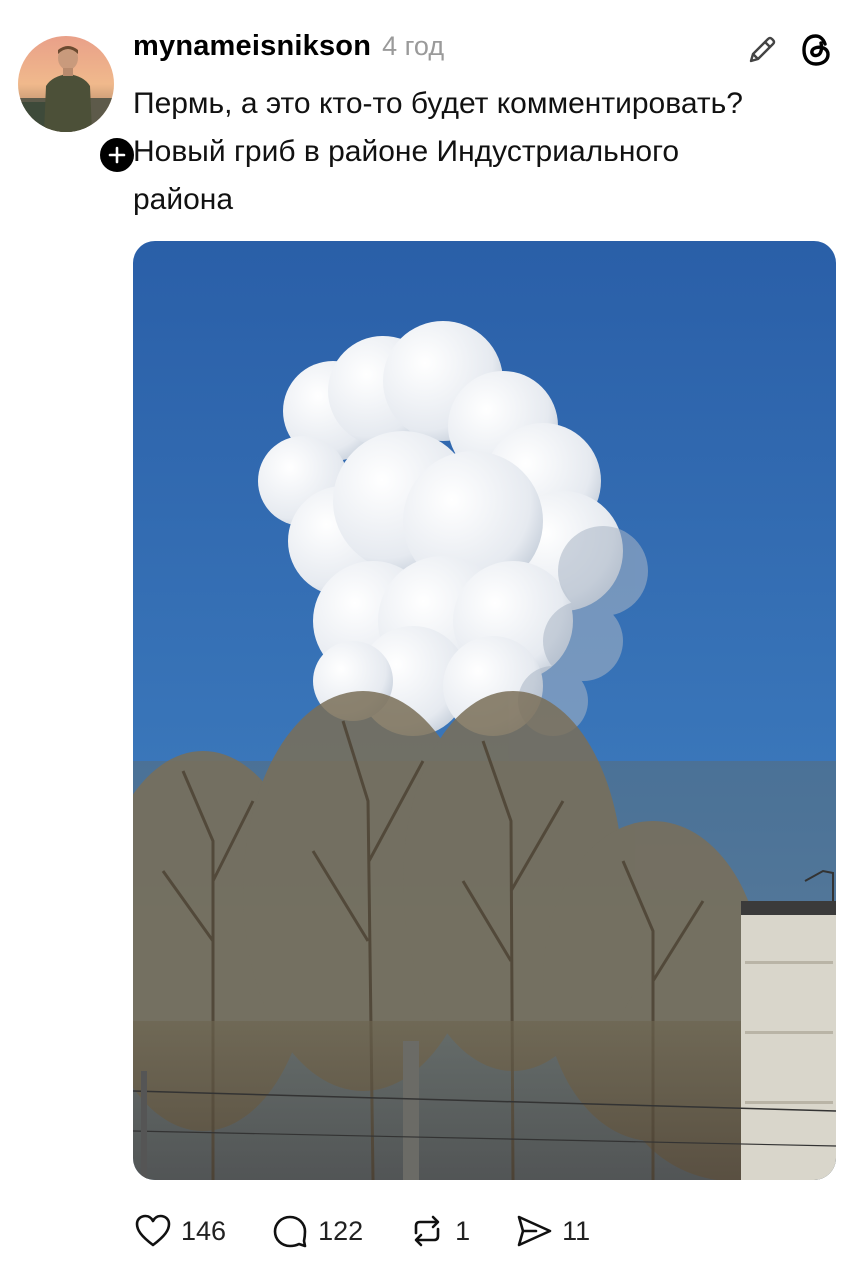  Describe the element at coordinates (204, 1230) in the screenshot. I see `like-count: 146` at that location.